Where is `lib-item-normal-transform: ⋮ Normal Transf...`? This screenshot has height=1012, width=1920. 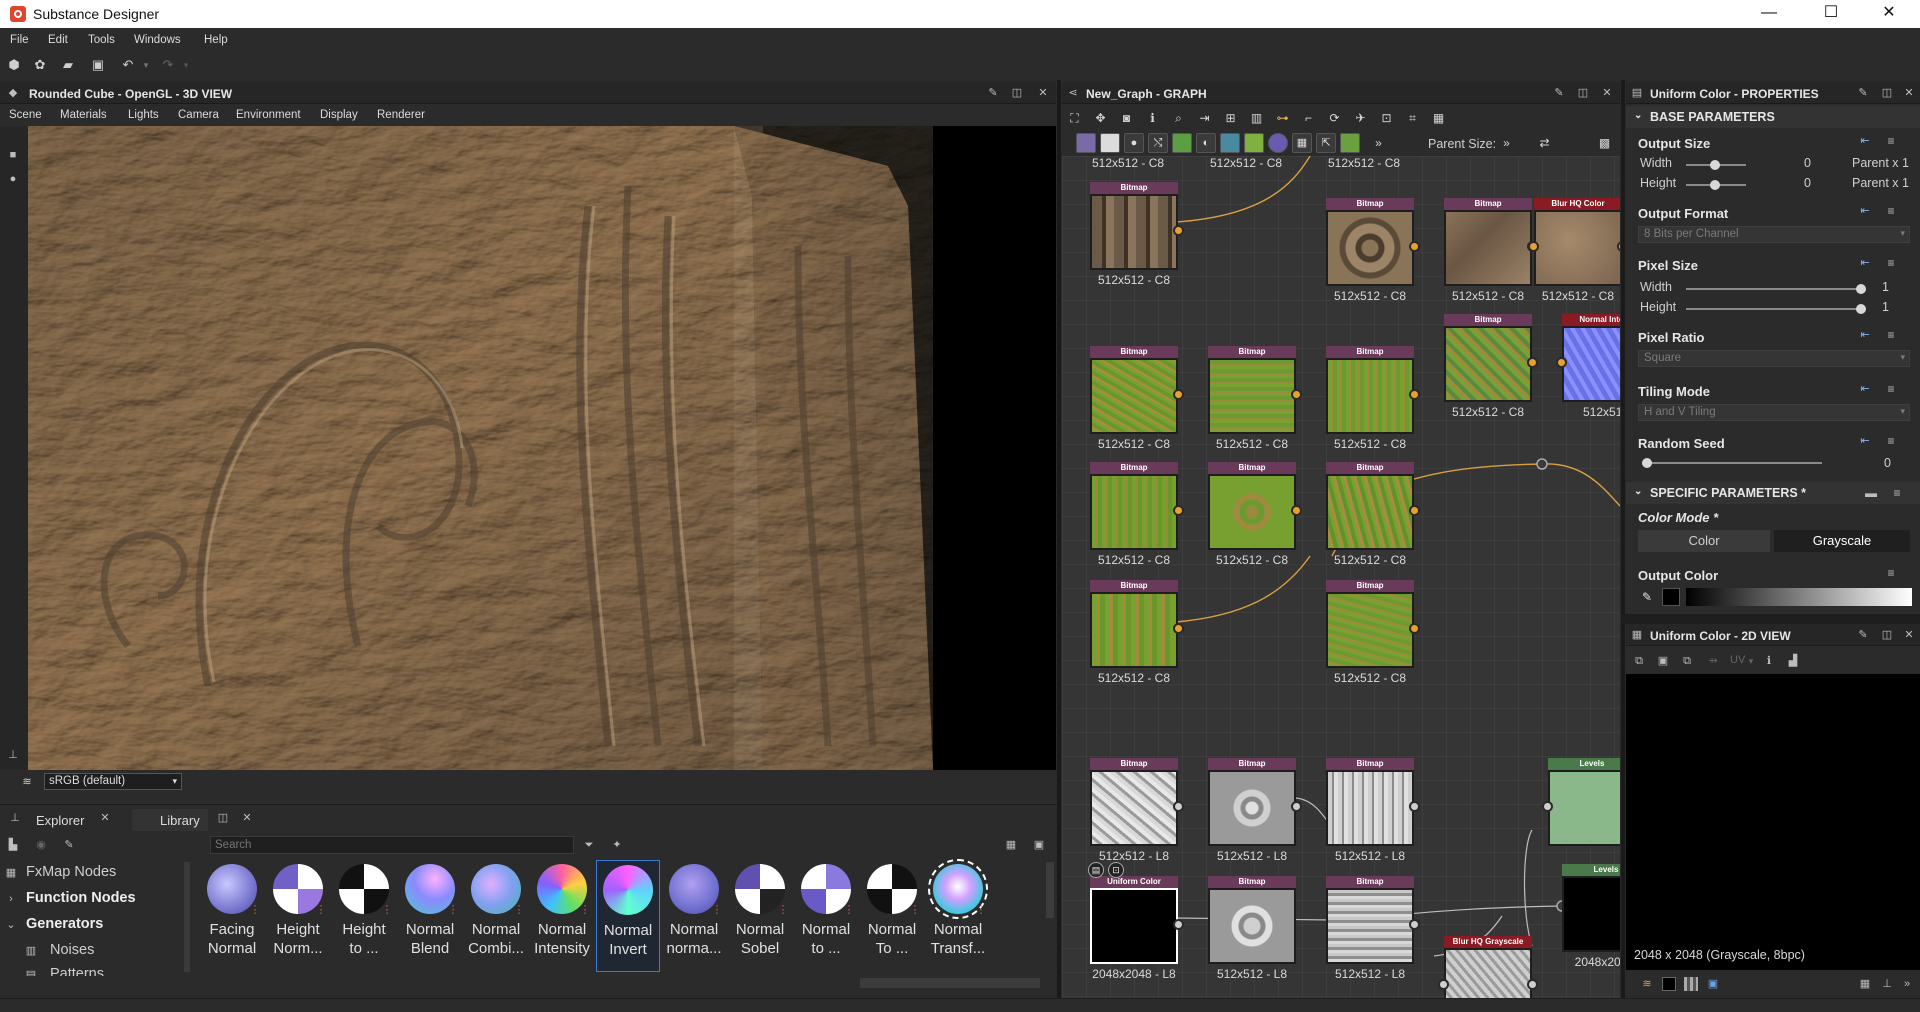
lib-item-normal-transform: ⋮ Normal Transf... is located at coordinates (958, 915).